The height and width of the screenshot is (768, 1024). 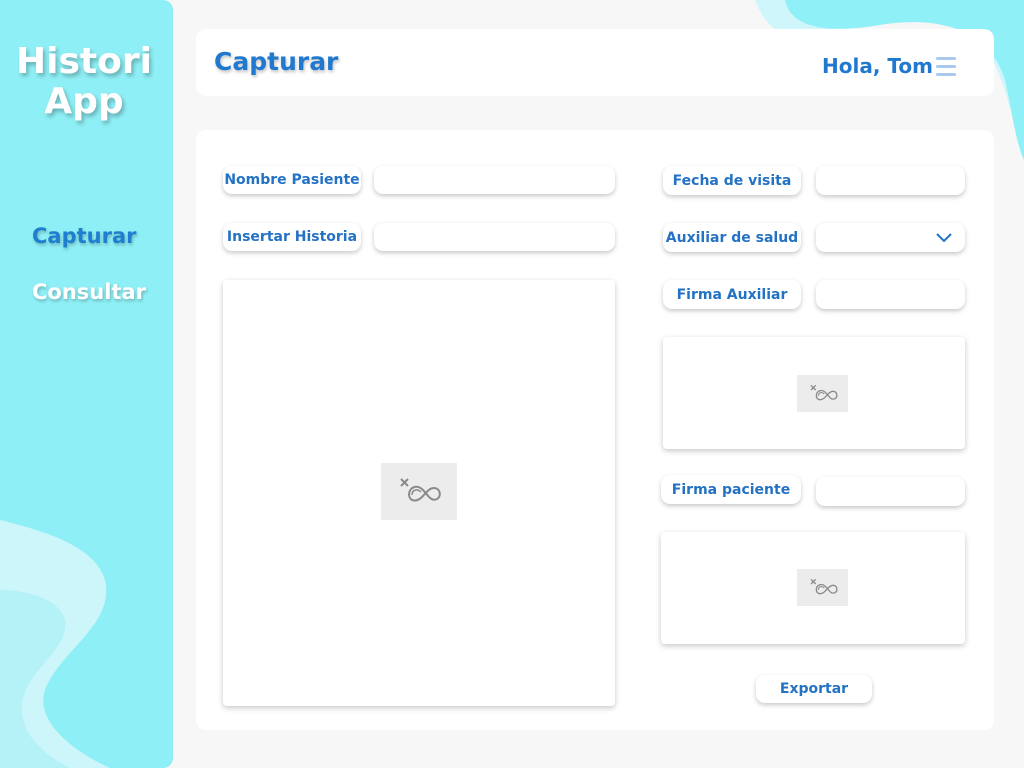 I want to click on health-aide-label: Auxiliar de salud, so click(x=732, y=237).